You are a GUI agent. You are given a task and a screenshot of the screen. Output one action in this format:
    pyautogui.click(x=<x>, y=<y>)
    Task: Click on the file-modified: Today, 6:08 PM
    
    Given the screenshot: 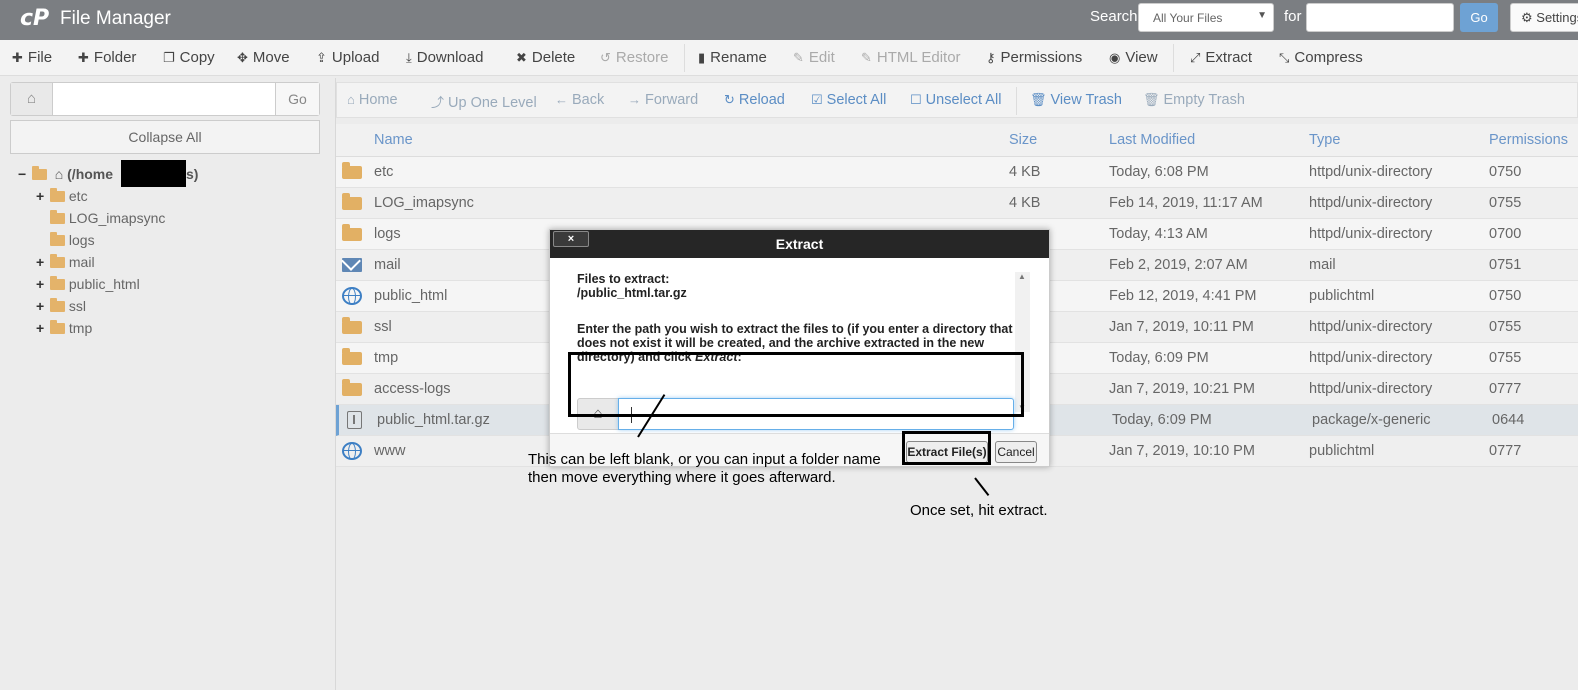 What is the action you would take?
    pyautogui.click(x=1159, y=172)
    